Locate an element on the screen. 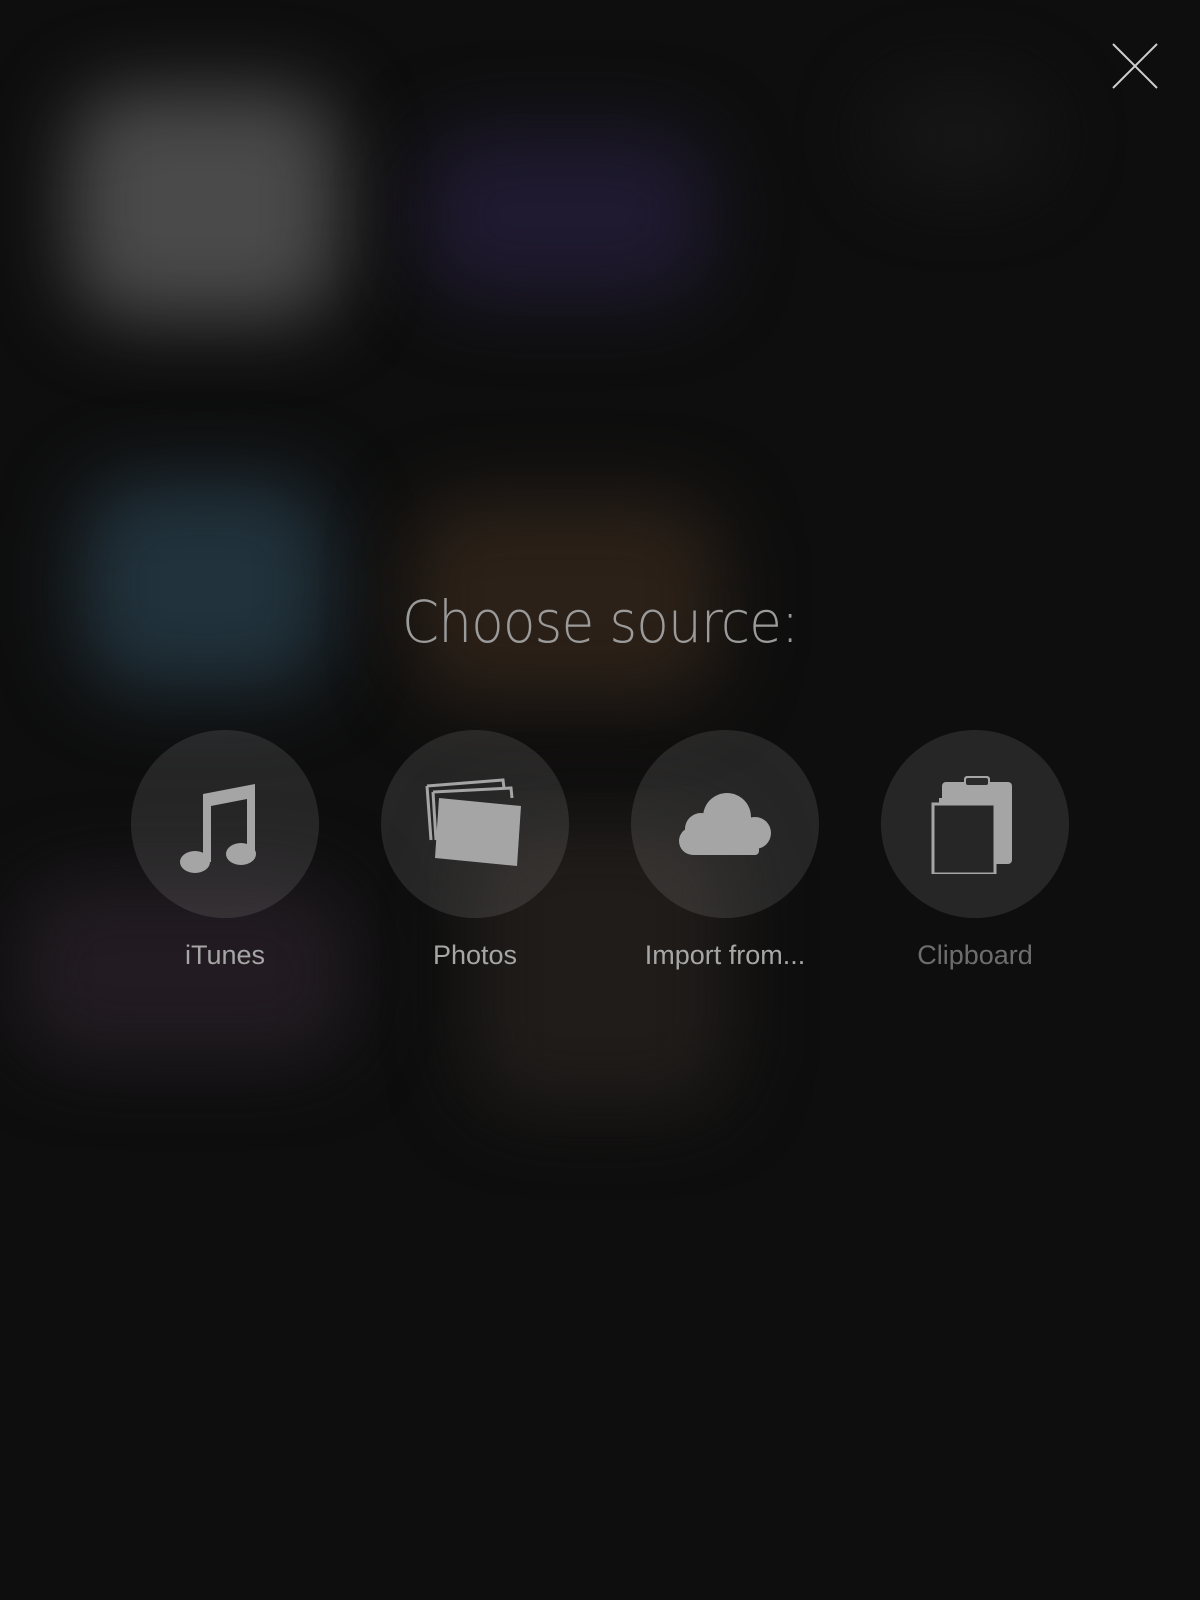 The height and width of the screenshot is (1600, 1200). photos-icon is located at coordinates (473, 822).